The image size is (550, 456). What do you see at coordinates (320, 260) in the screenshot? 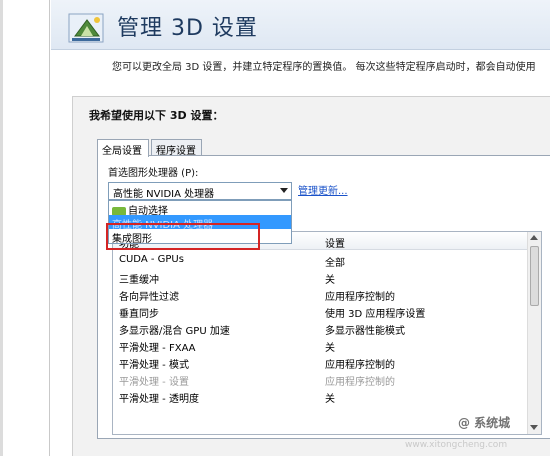
I see `table-row: CUDA - GPUs 全部` at bounding box center [320, 260].